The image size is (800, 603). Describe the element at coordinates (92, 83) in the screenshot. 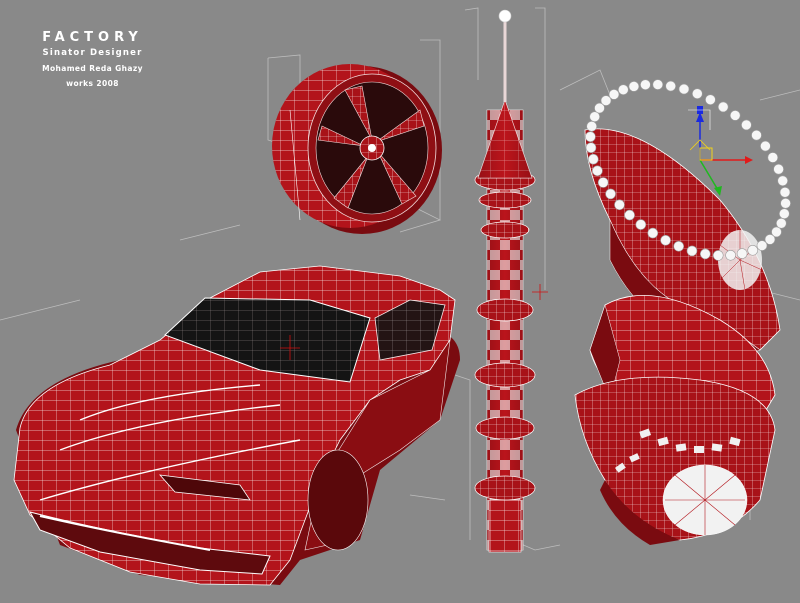

I see `credits-year: works 2008` at that location.